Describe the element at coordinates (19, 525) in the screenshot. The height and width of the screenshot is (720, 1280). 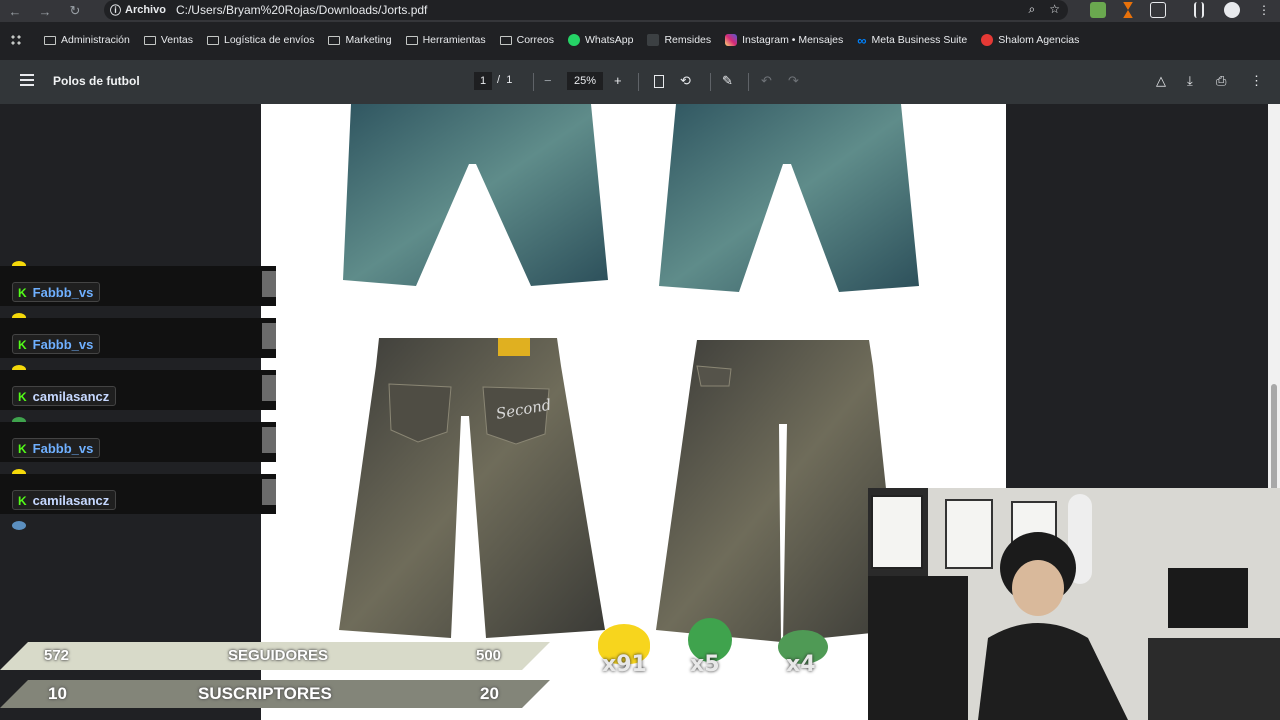
I see `emote-icon` at that location.